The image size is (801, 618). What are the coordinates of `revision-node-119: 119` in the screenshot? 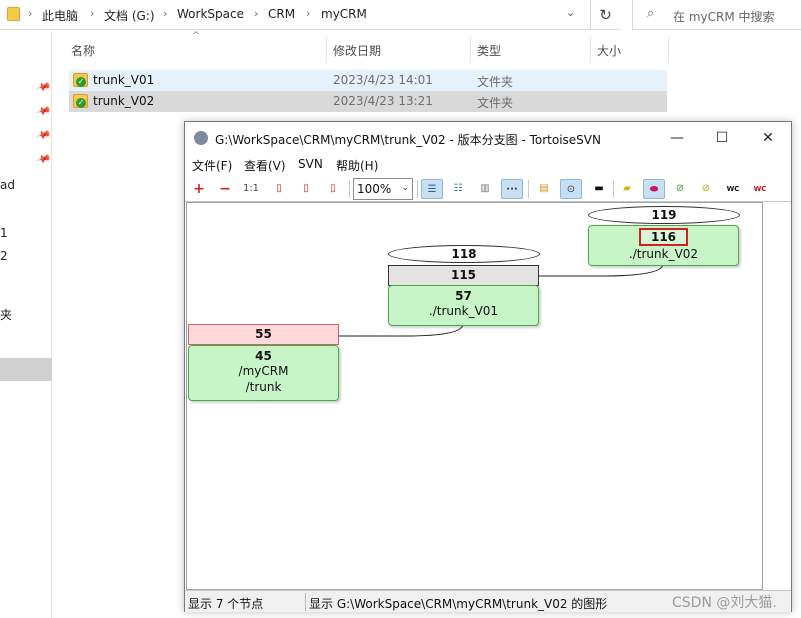 It's located at (664, 215).